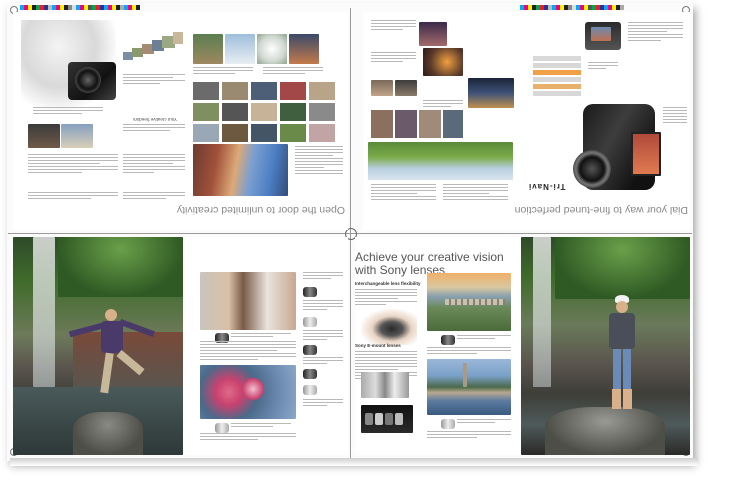 This screenshot has width=729, height=489. Describe the element at coordinates (354, 462) in the screenshot. I see `sheet-shadow` at that location.